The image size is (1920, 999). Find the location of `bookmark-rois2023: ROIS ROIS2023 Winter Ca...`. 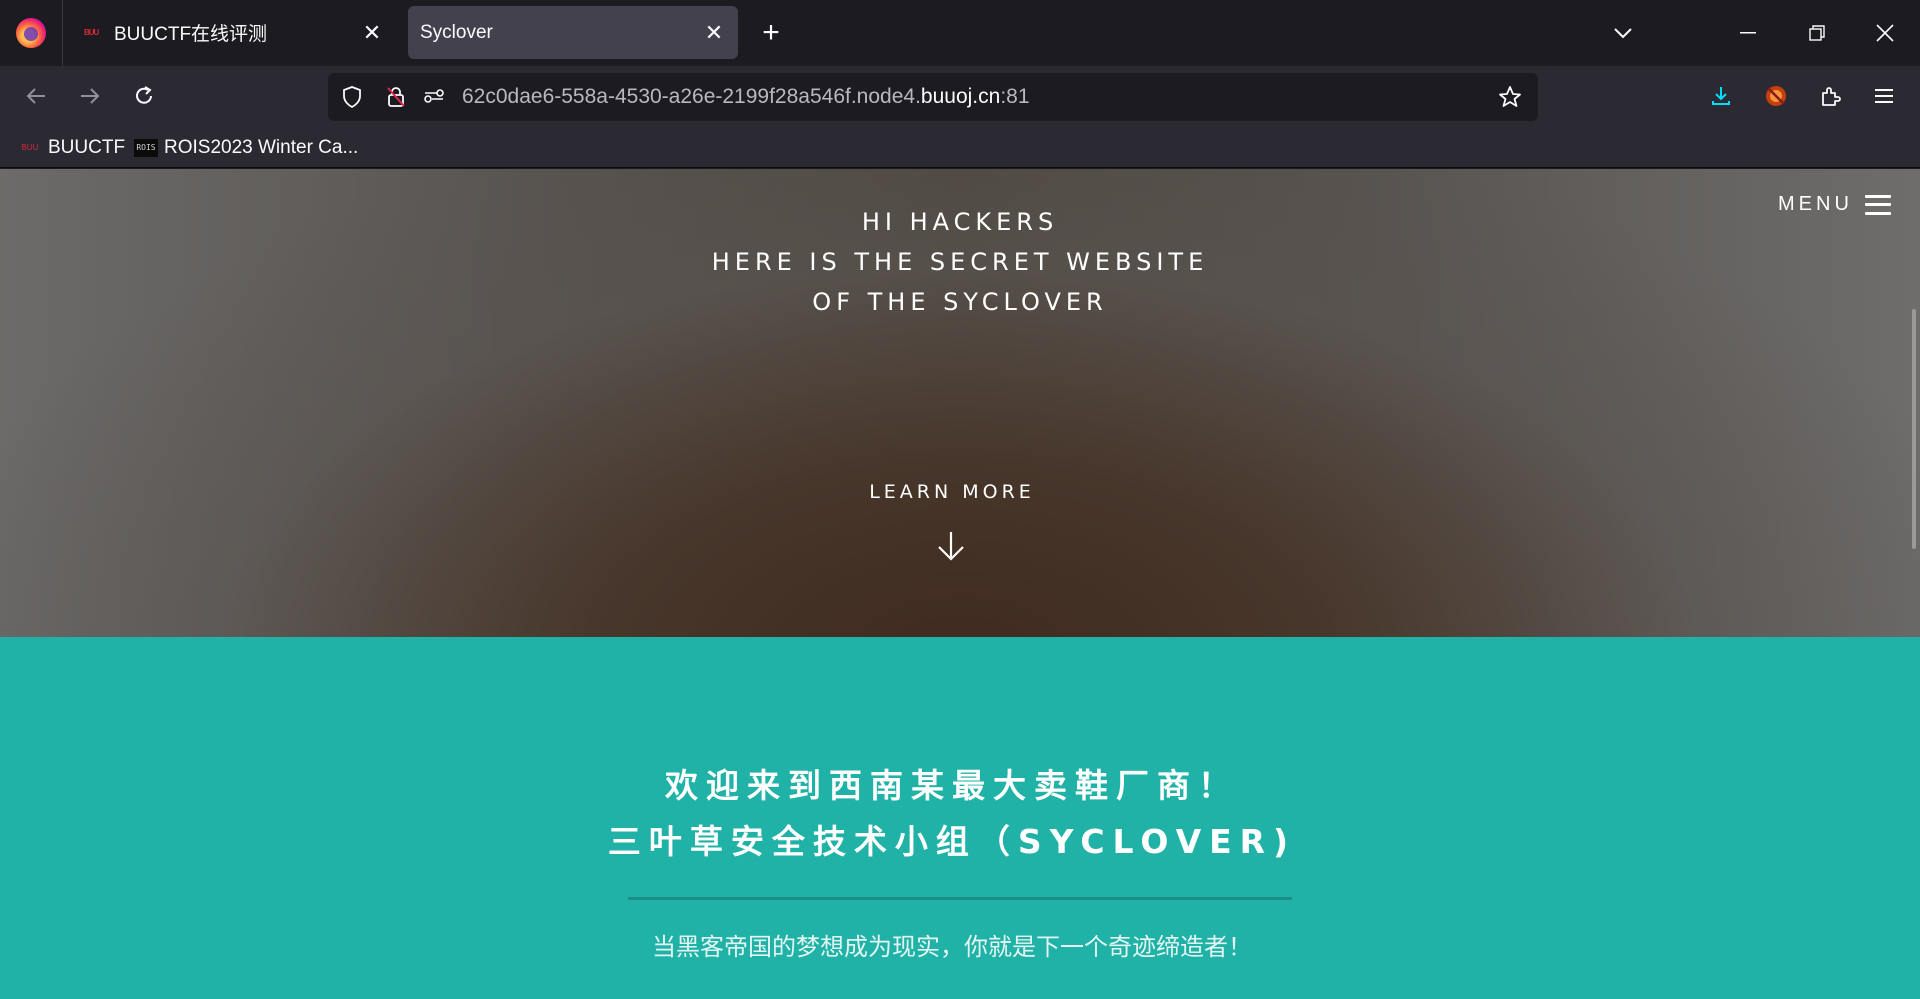

bookmark-rois2023: ROIS ROIS2023 Winter Ca... is located at coordinates (246, 148).